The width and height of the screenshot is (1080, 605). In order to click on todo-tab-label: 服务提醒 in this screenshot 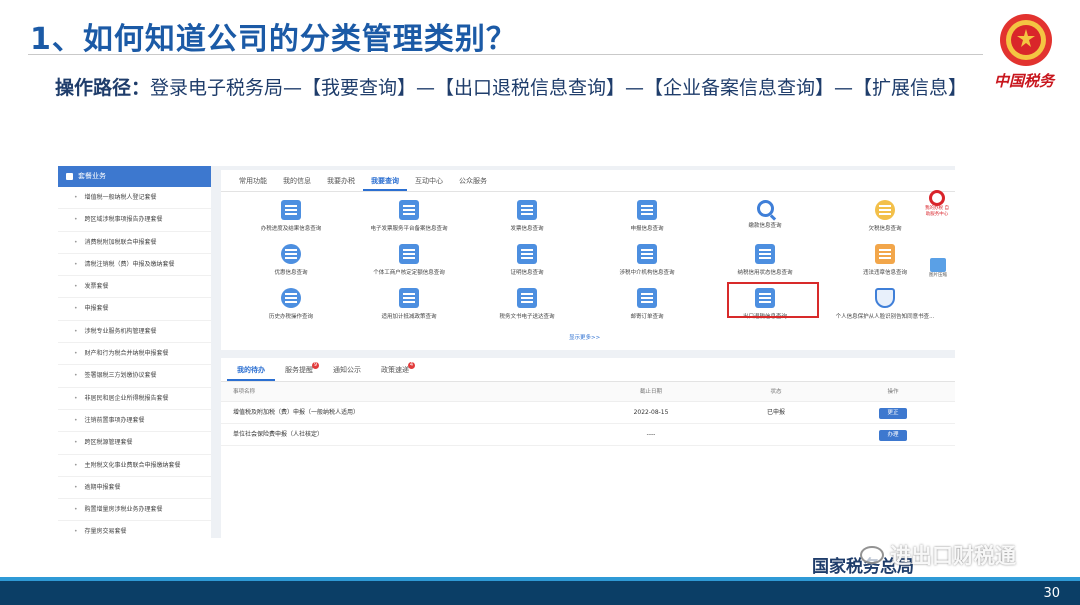, I will do `click(299, 370)`.